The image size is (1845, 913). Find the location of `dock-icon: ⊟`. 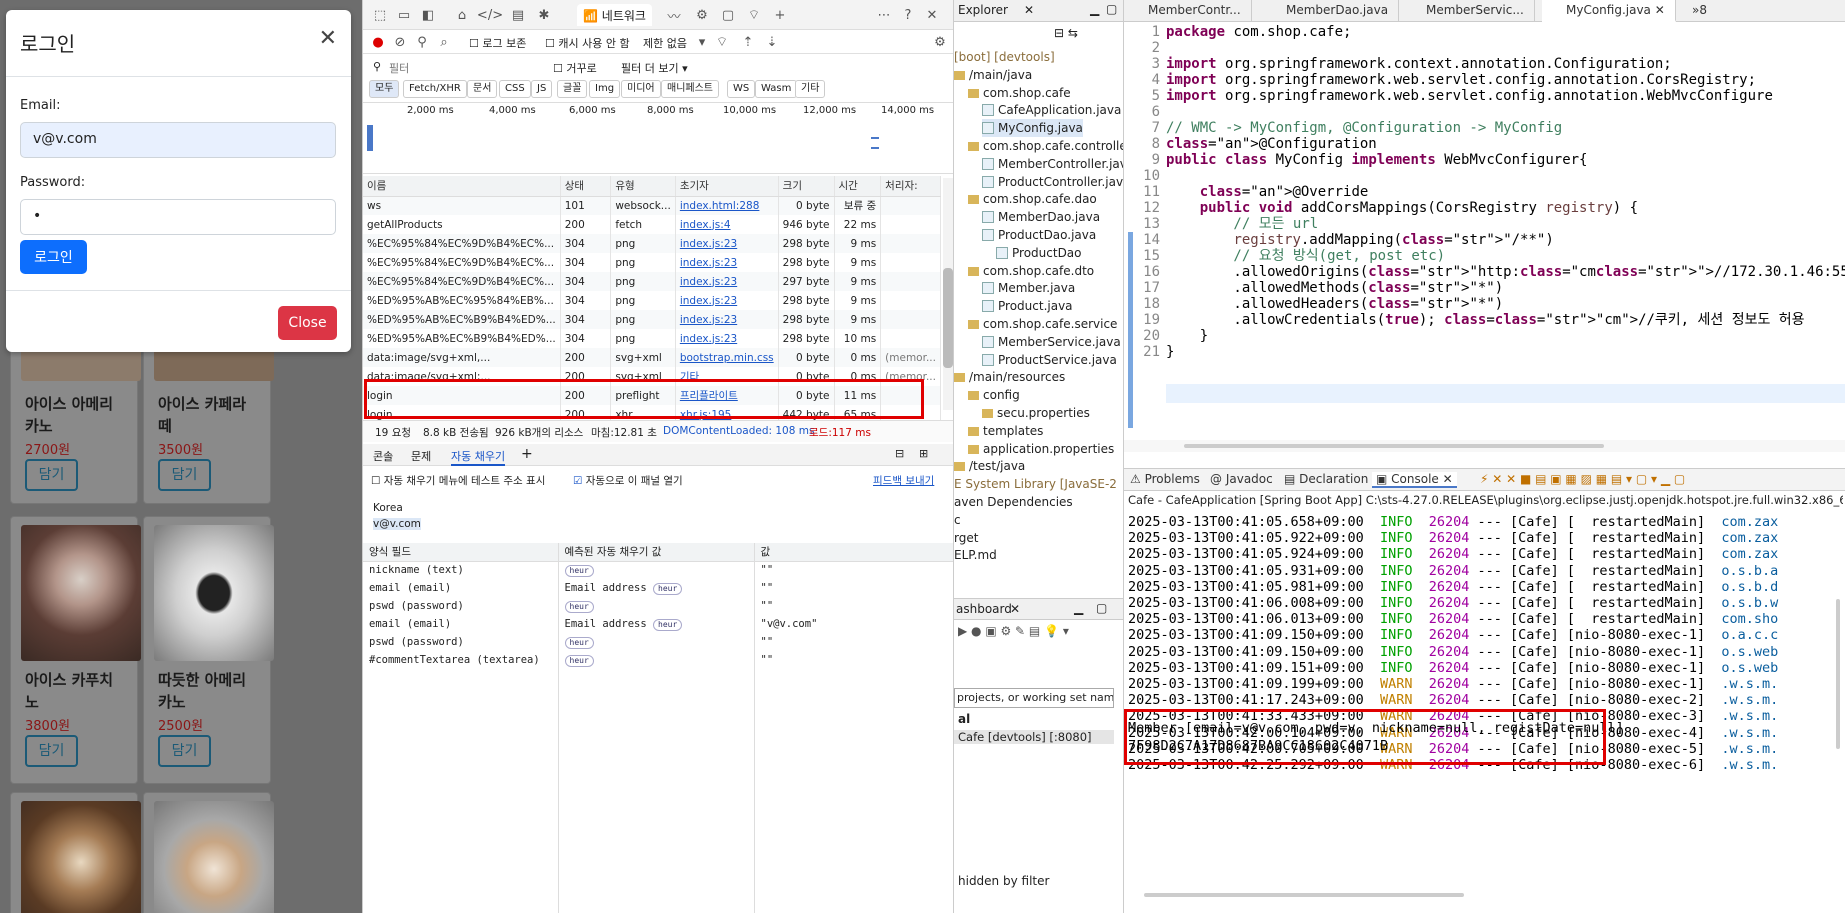

dock-icon: ⊟ is located at coordinates (899, 453).